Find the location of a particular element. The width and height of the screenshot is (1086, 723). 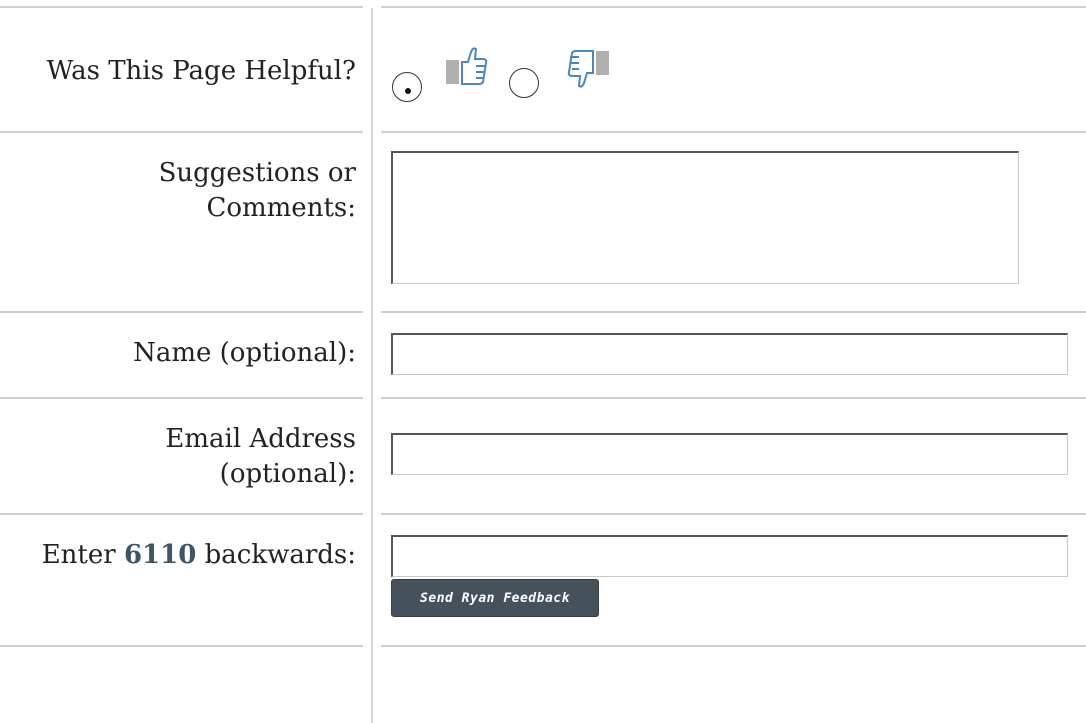

send-feedback-button: Send Ryan Feedback is located at coordinates (495, 598).